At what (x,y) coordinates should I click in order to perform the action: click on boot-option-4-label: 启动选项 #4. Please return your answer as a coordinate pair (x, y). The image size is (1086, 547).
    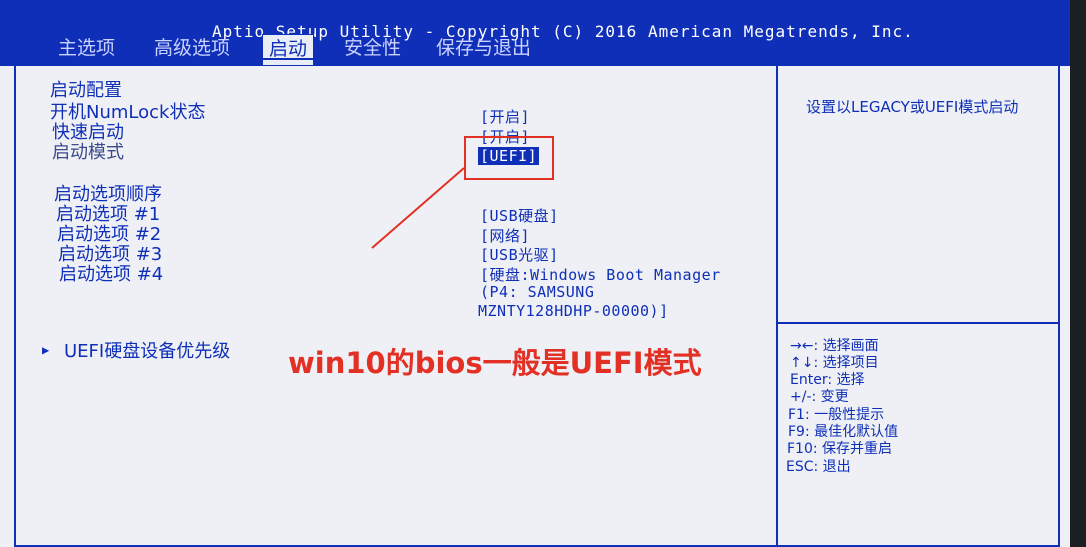
    Looking at the image, I should click on (111, 273).